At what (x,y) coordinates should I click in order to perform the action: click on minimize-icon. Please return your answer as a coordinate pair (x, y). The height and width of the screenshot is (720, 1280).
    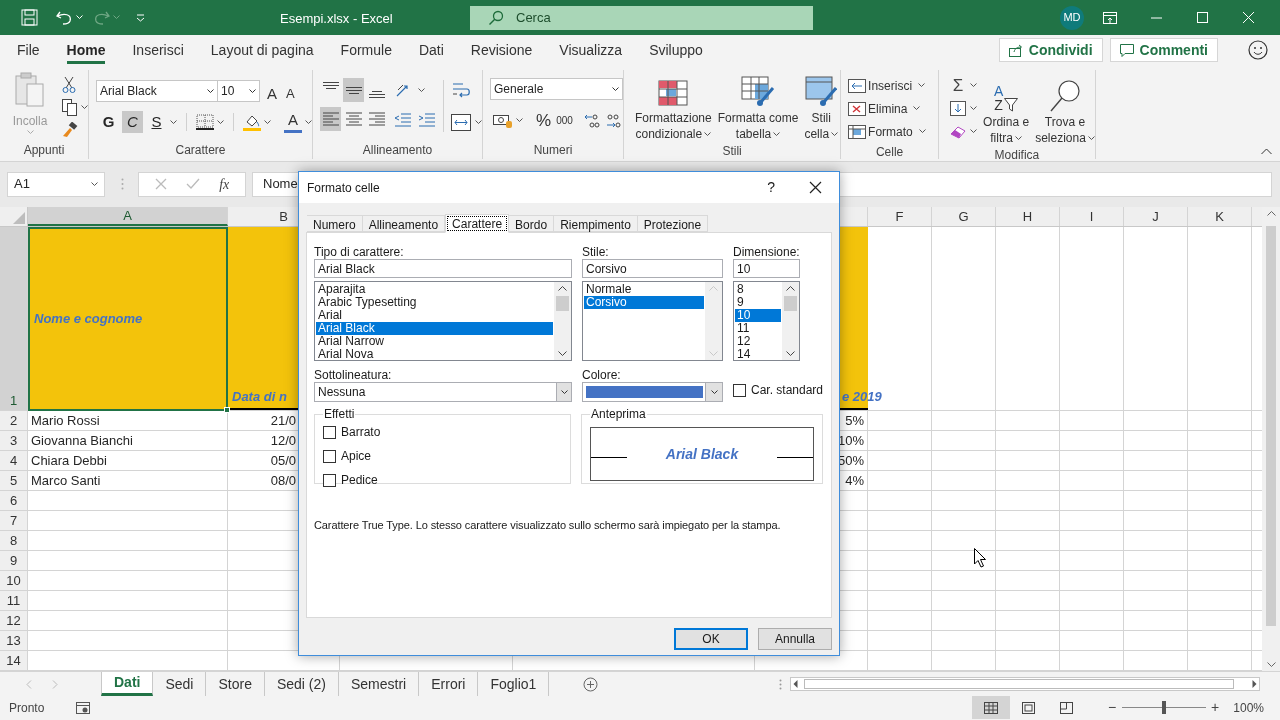
    Looking at the image, I should click on (1156, 17).